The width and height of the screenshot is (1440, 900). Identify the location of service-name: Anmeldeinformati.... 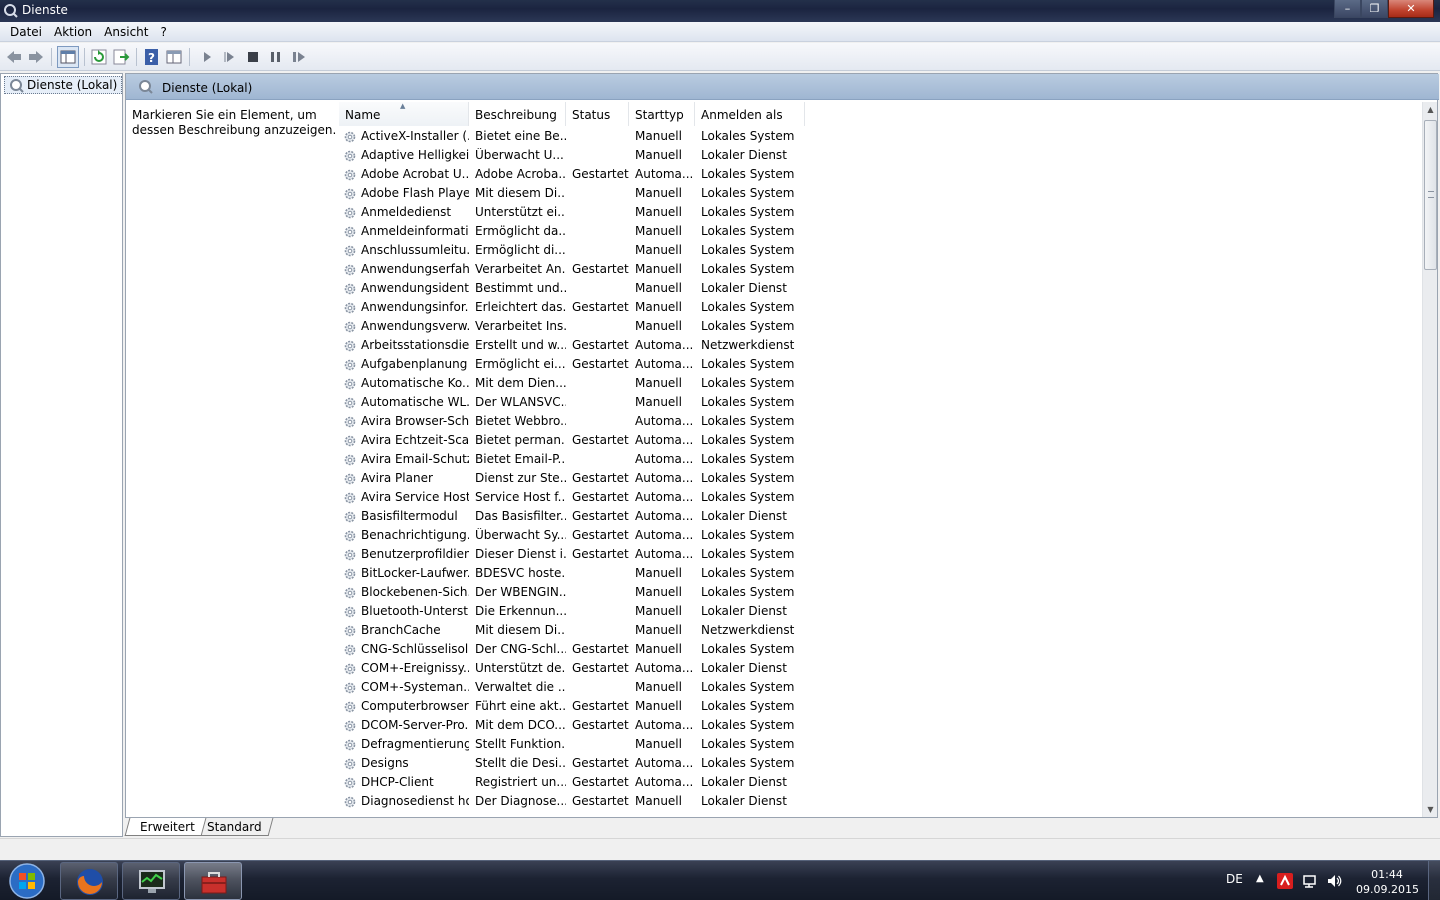
(404, 231).